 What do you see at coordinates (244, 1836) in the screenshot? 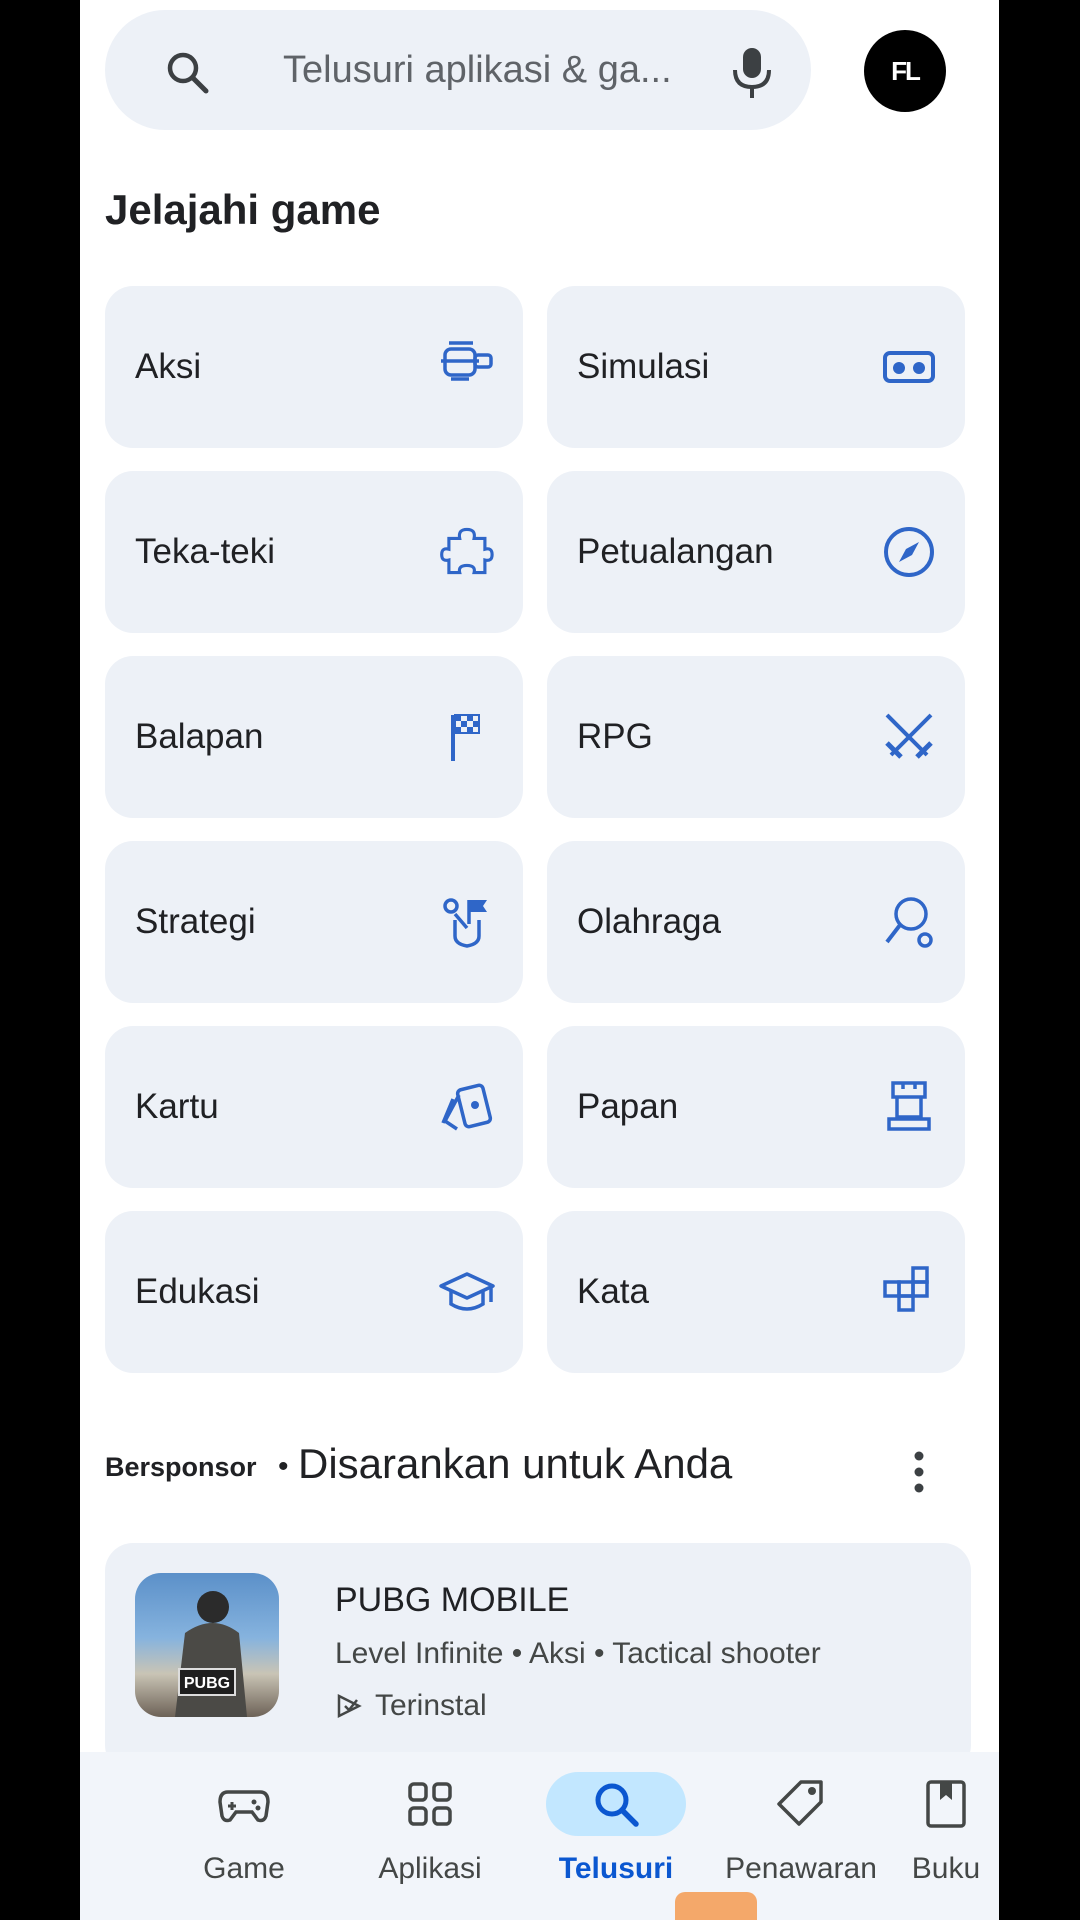
I see `nav-item-game: Game` at bounding box center [244, 1836].